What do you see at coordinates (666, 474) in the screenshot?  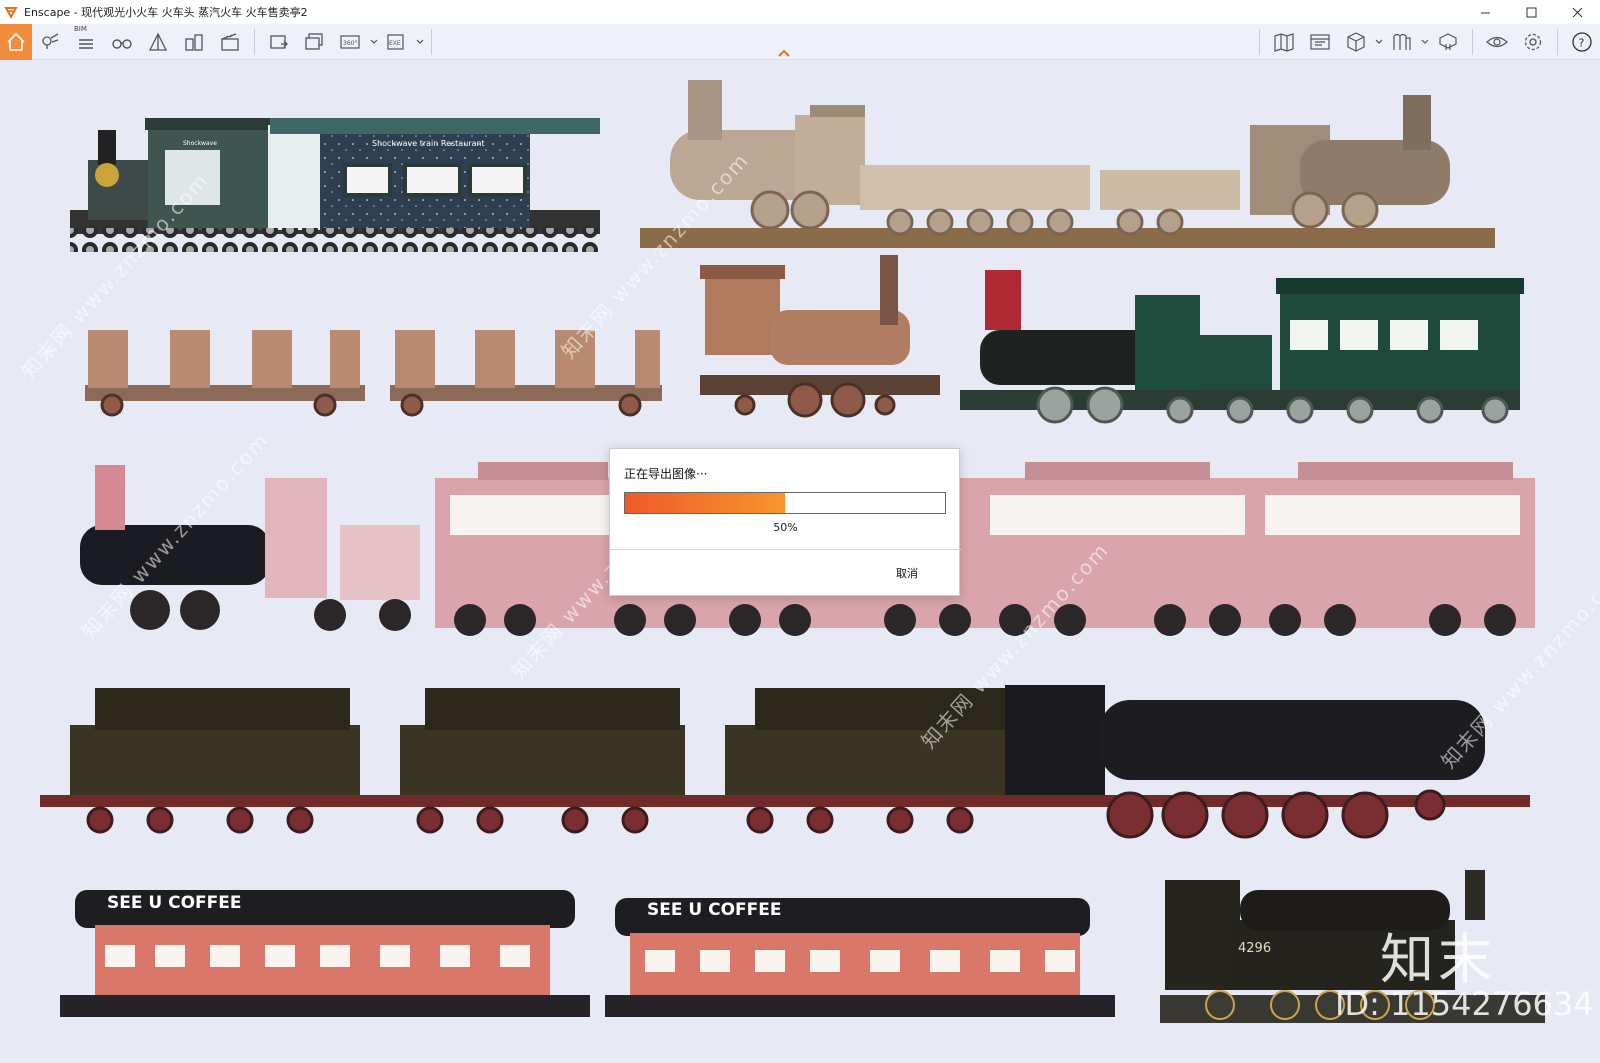 I see `dialog-title: 正在导出图像···` at bounding box center [666, 474].